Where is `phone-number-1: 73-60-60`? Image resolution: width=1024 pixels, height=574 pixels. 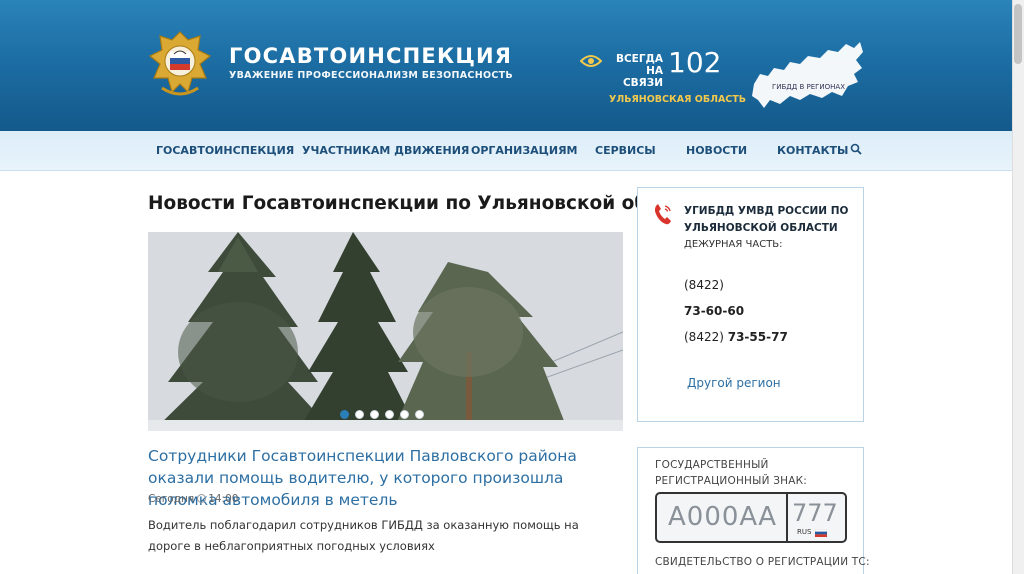 phone-number-1: 73-60-60 is located at coordinates (714, 311).